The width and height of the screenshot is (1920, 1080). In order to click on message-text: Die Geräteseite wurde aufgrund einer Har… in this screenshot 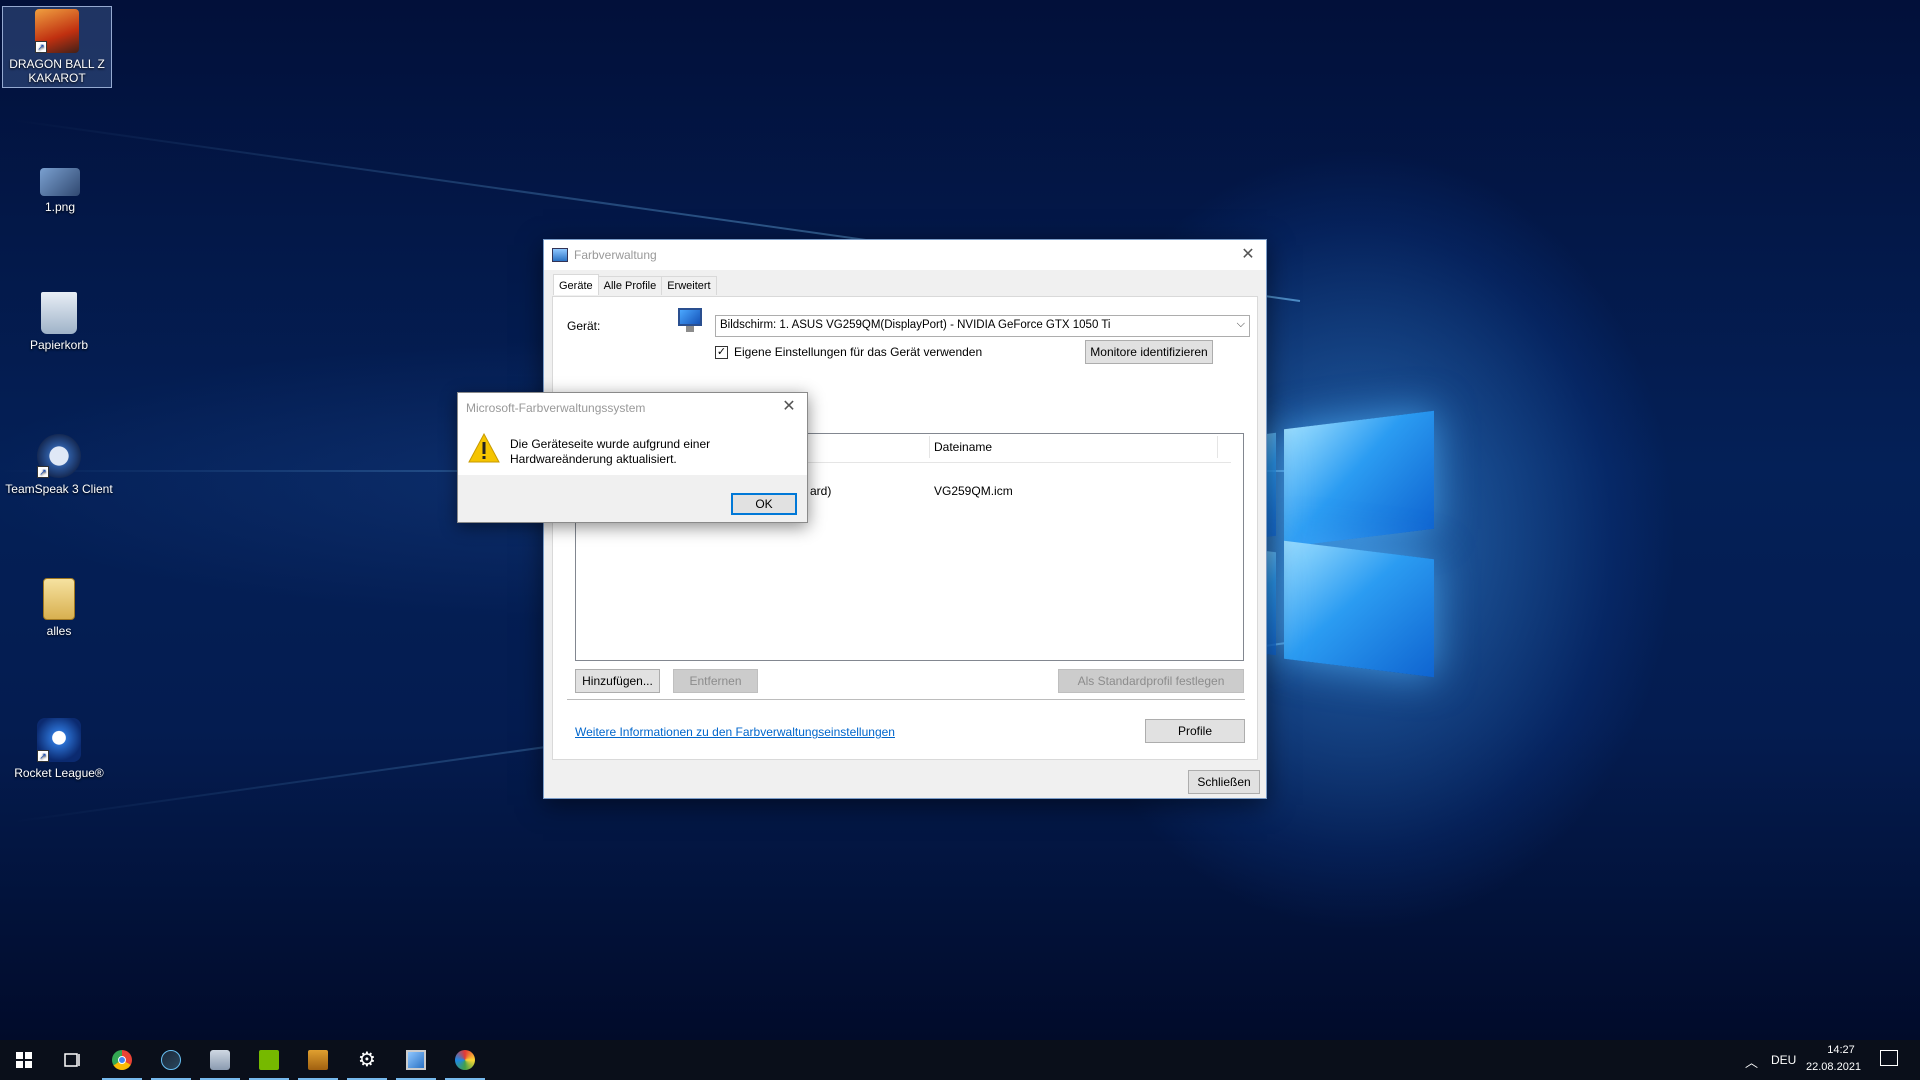, I will do `click(640, 452)`.